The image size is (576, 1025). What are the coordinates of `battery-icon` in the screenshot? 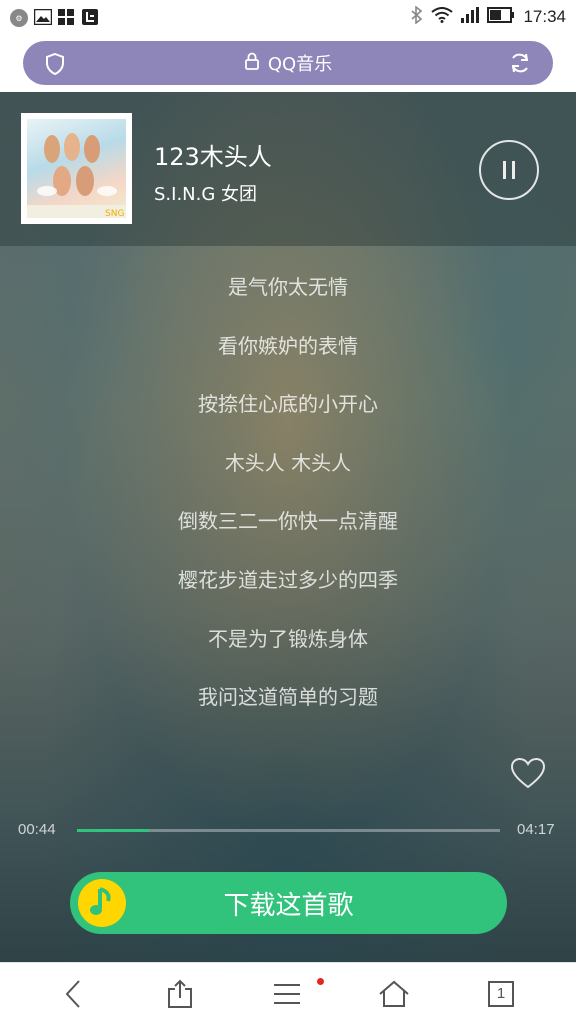 It's located at (501, 17).